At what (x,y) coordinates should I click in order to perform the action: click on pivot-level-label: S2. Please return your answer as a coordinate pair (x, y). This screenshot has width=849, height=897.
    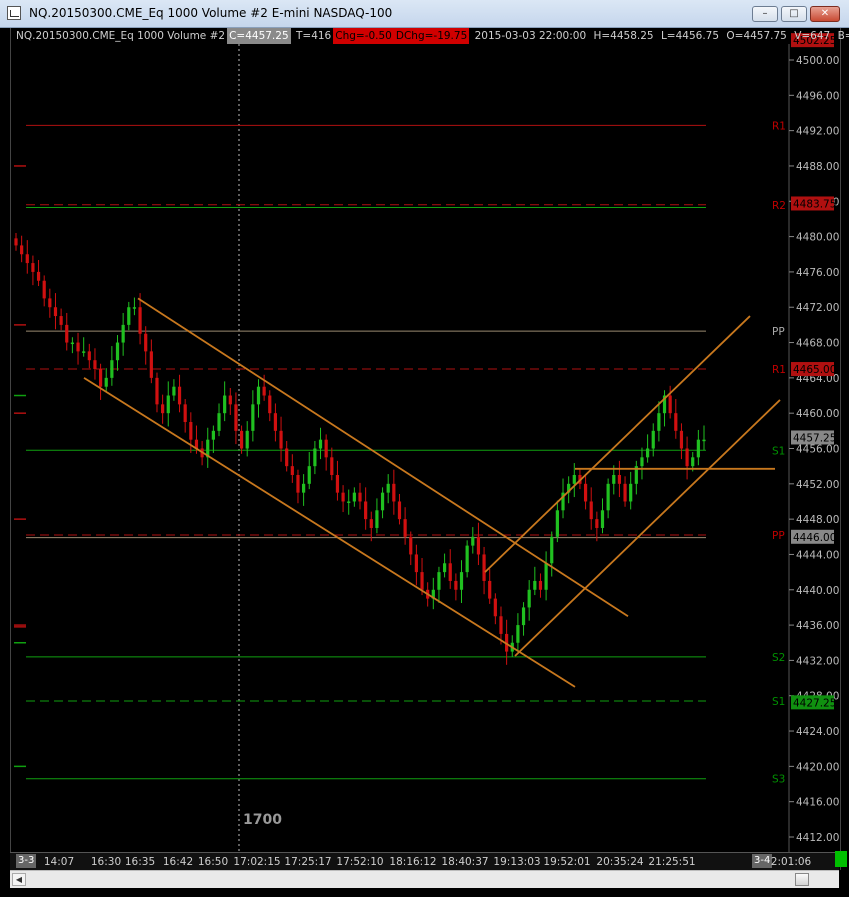
    Looking at the image, I should click on (778, 658).